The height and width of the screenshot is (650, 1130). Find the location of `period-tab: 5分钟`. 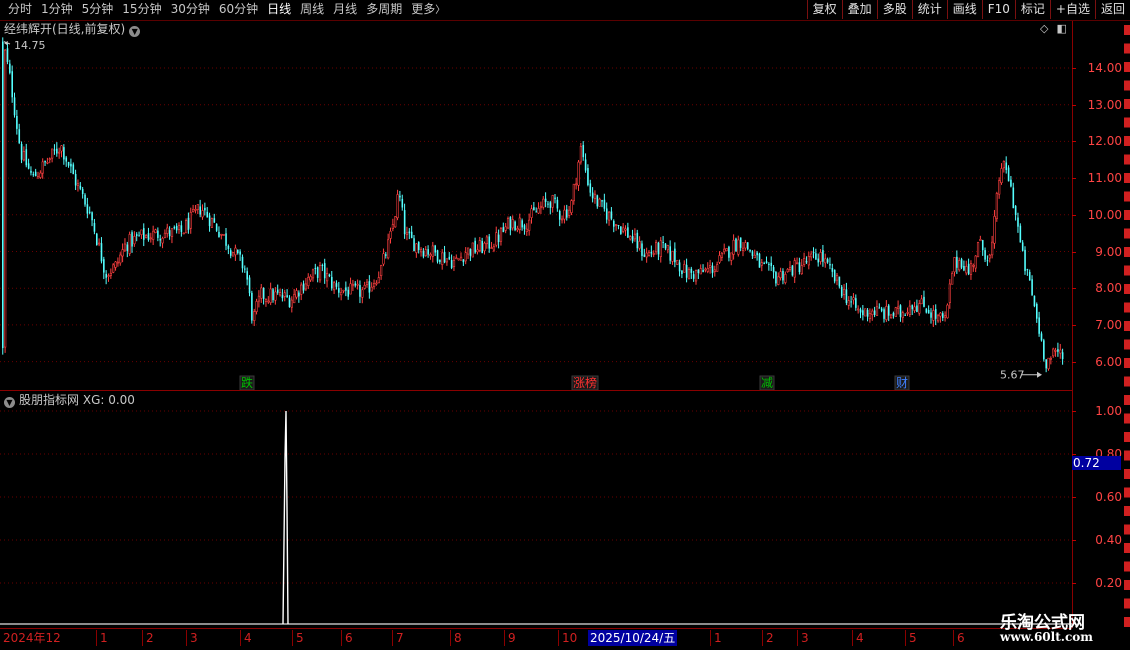

period-tab: 5分钟 is located at coordinates (98, 10).